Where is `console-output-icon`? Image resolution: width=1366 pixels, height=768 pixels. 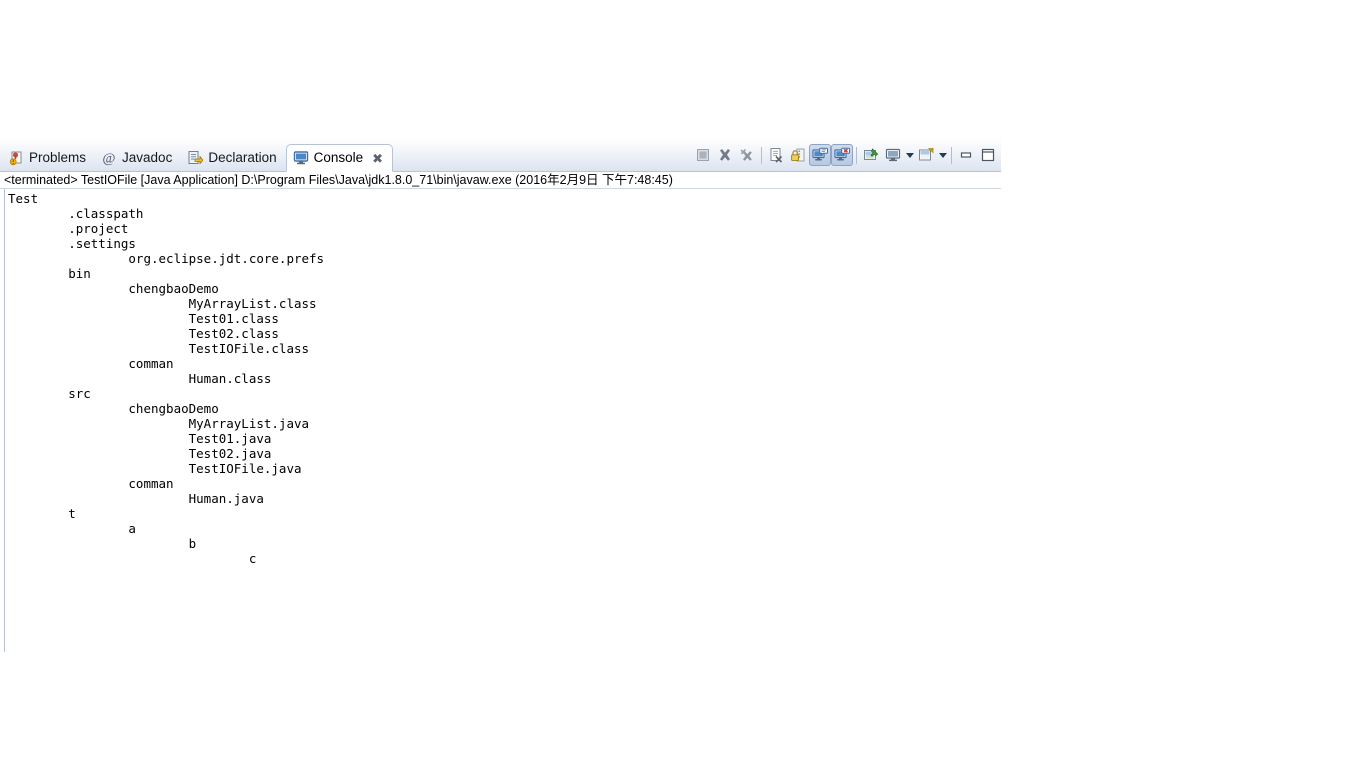
console-output-icon is located at coordinates (820, 154).